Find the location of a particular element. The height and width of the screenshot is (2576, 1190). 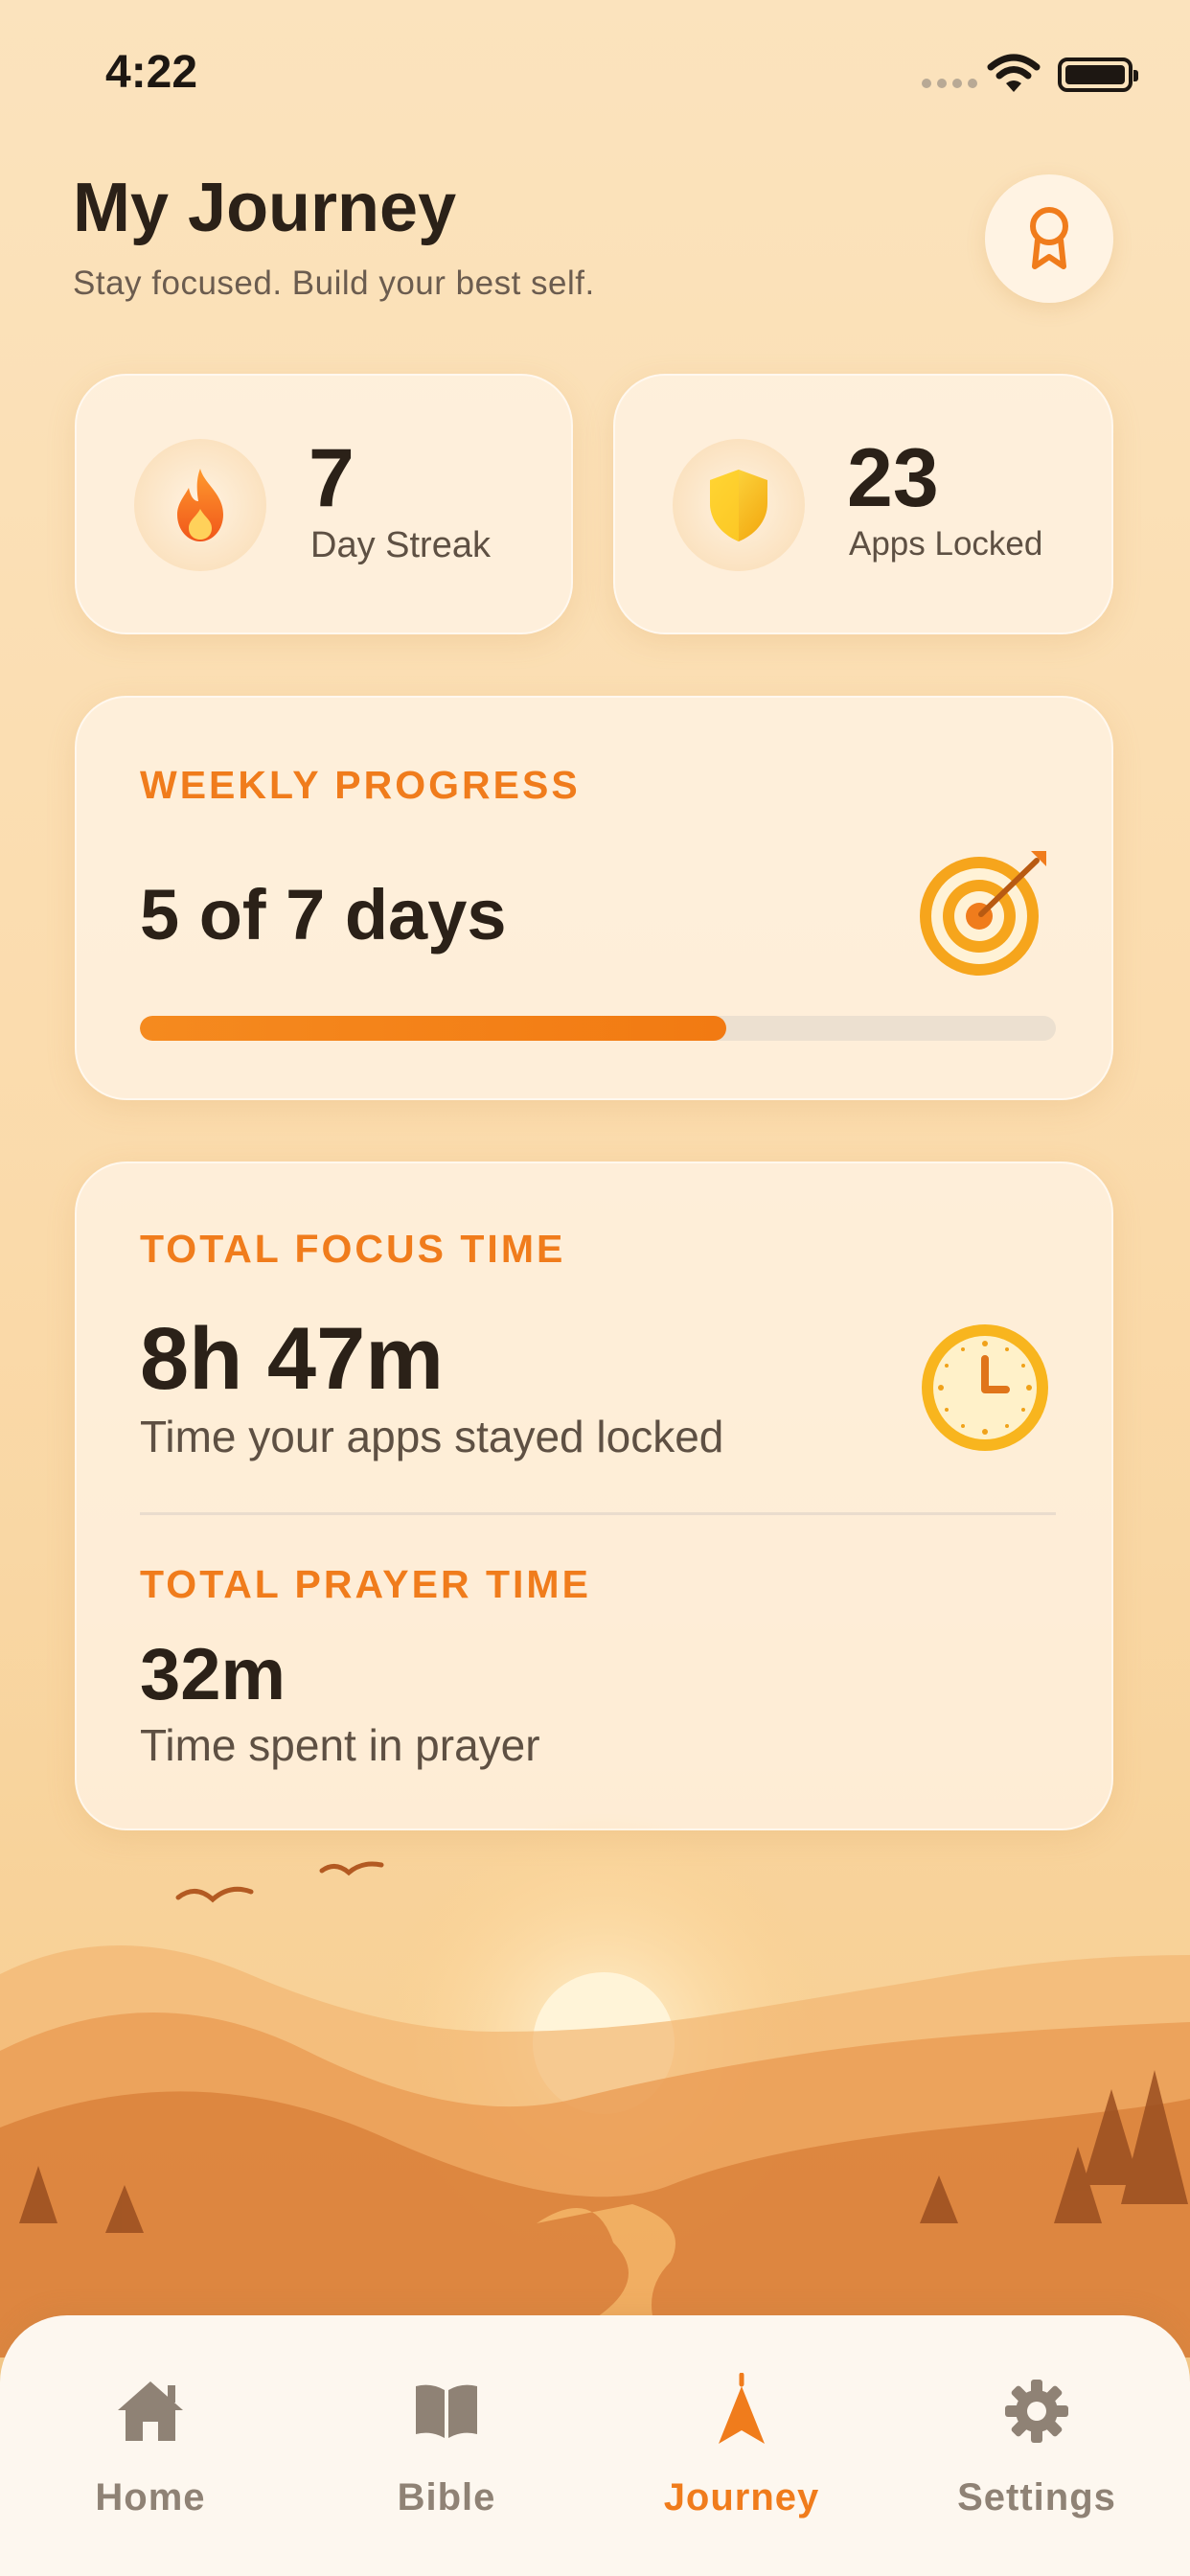

status-bar: 4:22 is located at coordinates (595, 72).